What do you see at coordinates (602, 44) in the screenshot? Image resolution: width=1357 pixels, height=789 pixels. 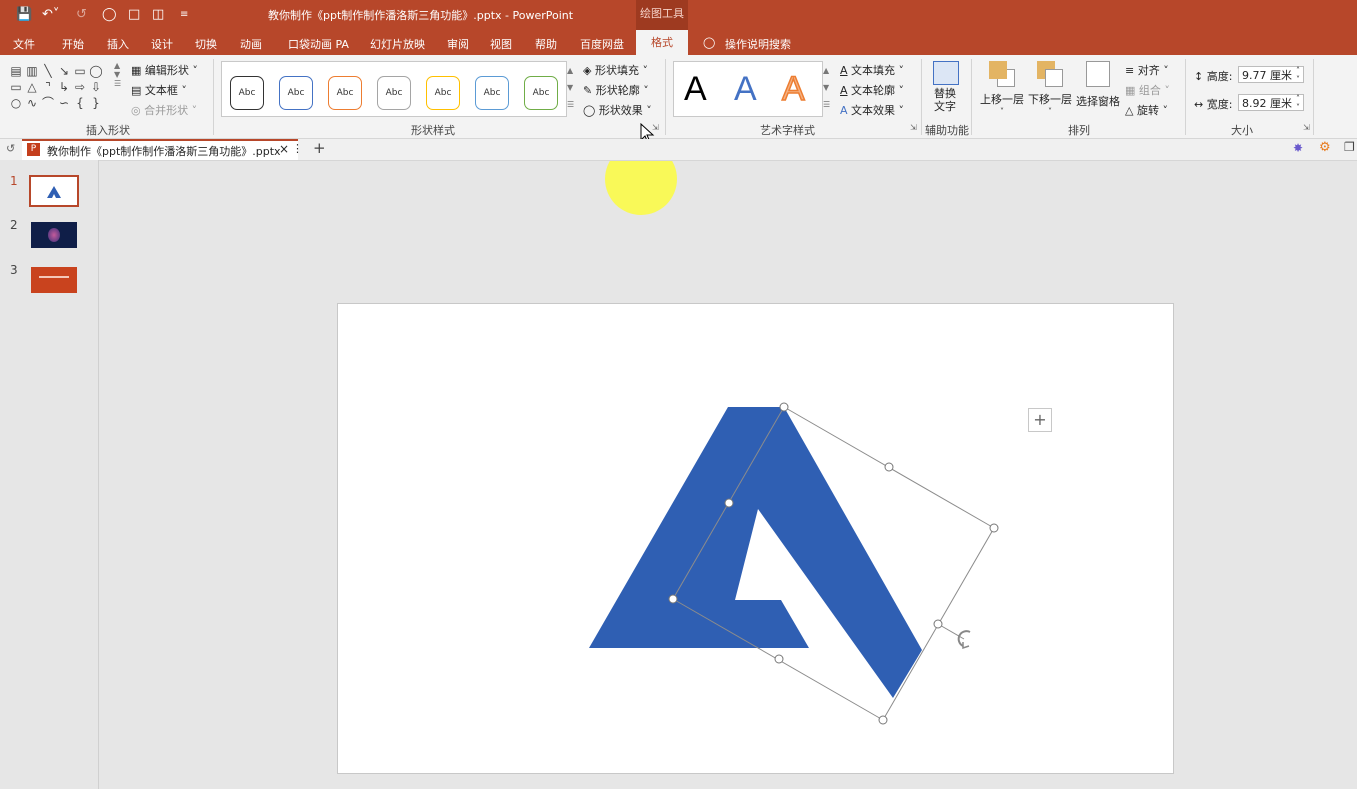 I see `tab-baidu-netdisk: 百度网盘` at bounding box center [602, 44].